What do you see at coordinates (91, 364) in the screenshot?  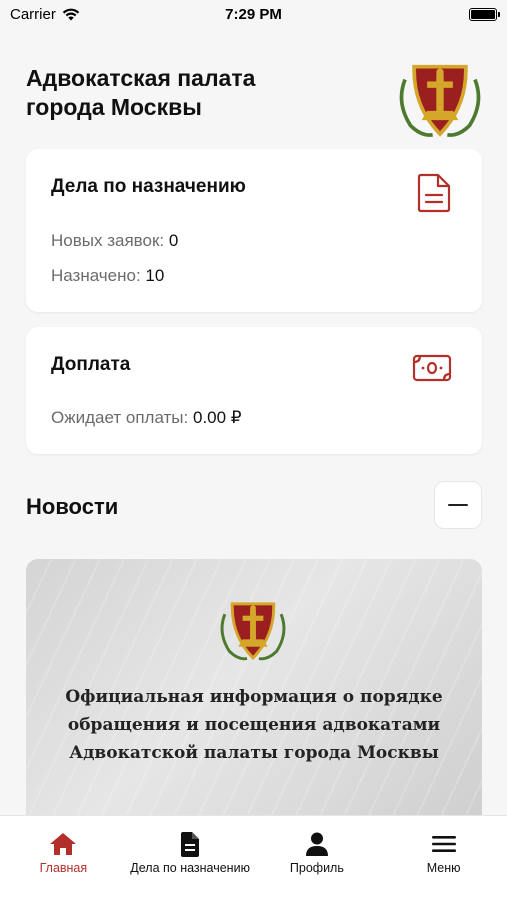 I see `payment-title: Доплата` at bounding box center [91, 364].